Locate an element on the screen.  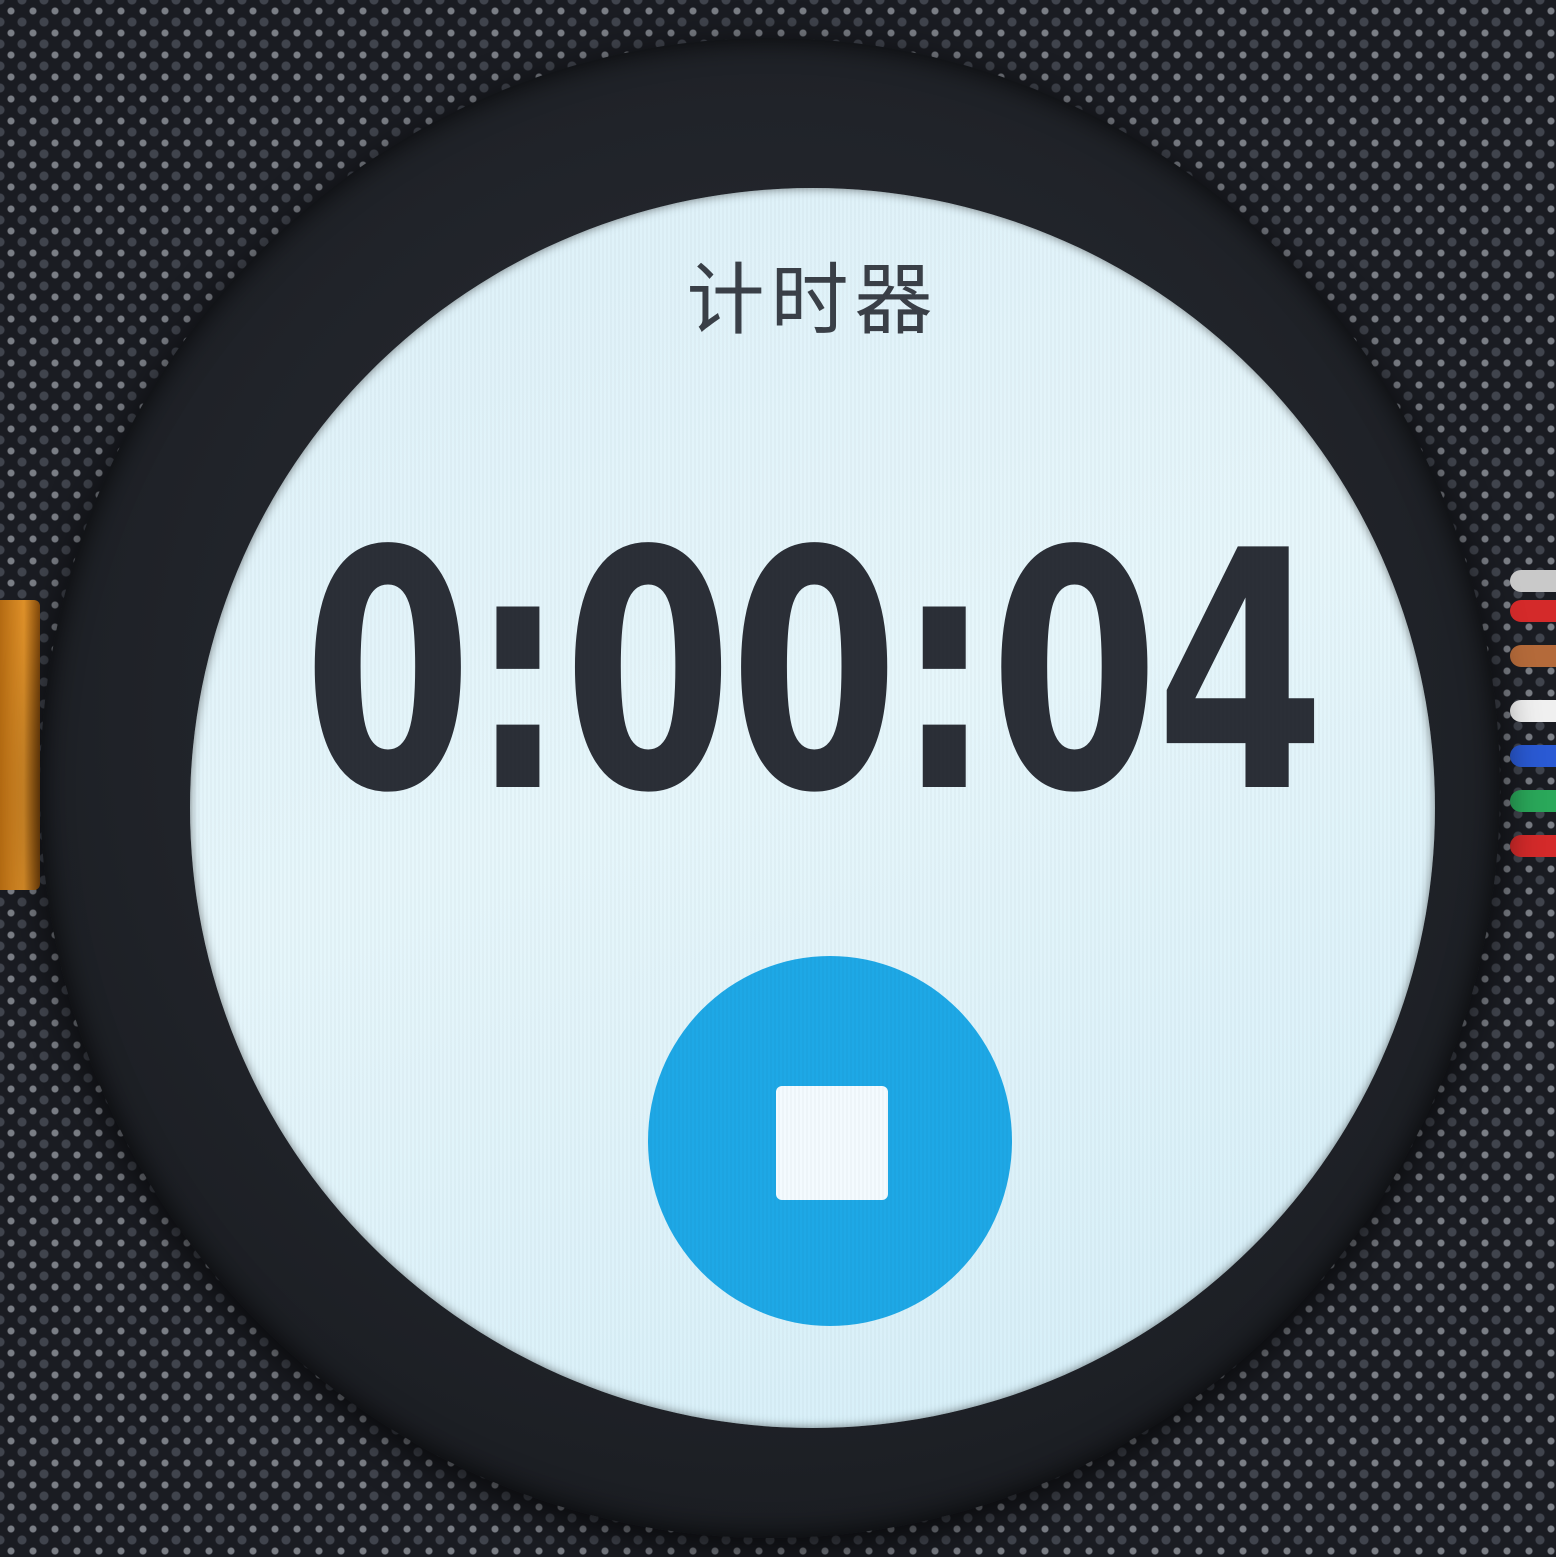
wire-brown is located at coordinates (1533, 656).